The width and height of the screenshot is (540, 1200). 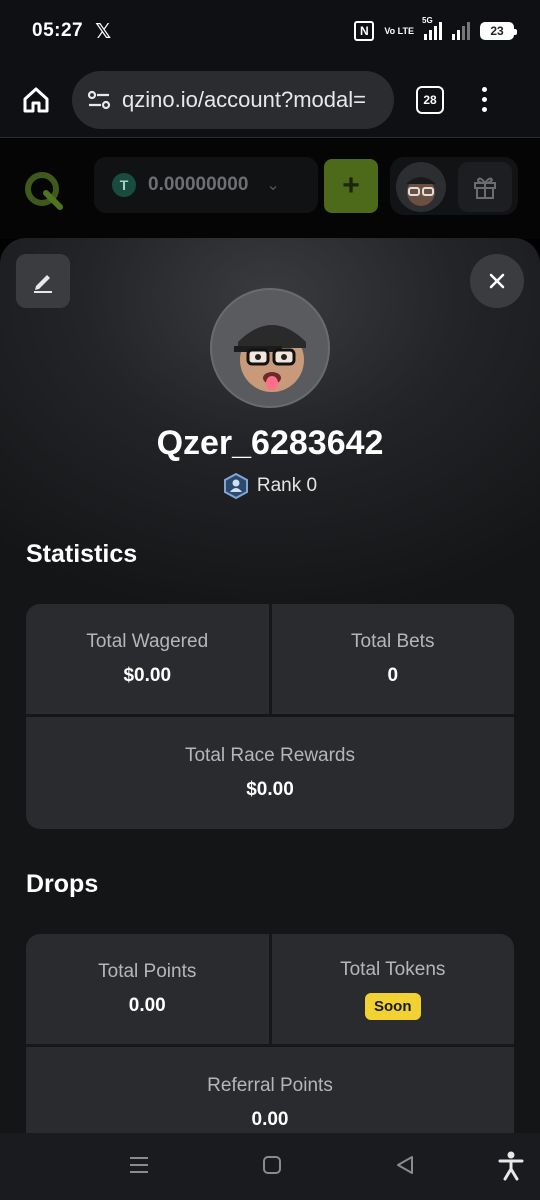 I want to click on nfc-icon: N, so click(x=364, y=31).